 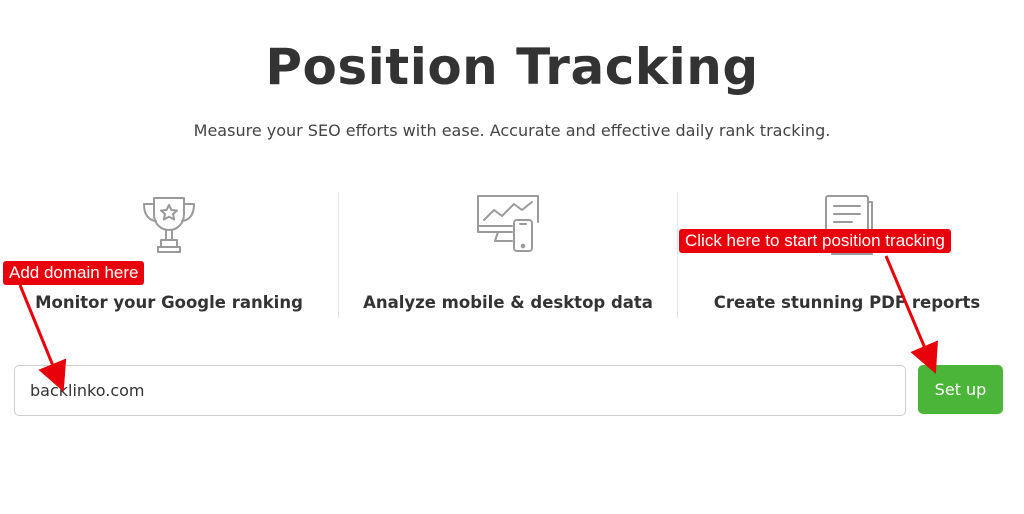 I want to click on feature-label: Create stunning PDF reports, so click(x=847, y=302).